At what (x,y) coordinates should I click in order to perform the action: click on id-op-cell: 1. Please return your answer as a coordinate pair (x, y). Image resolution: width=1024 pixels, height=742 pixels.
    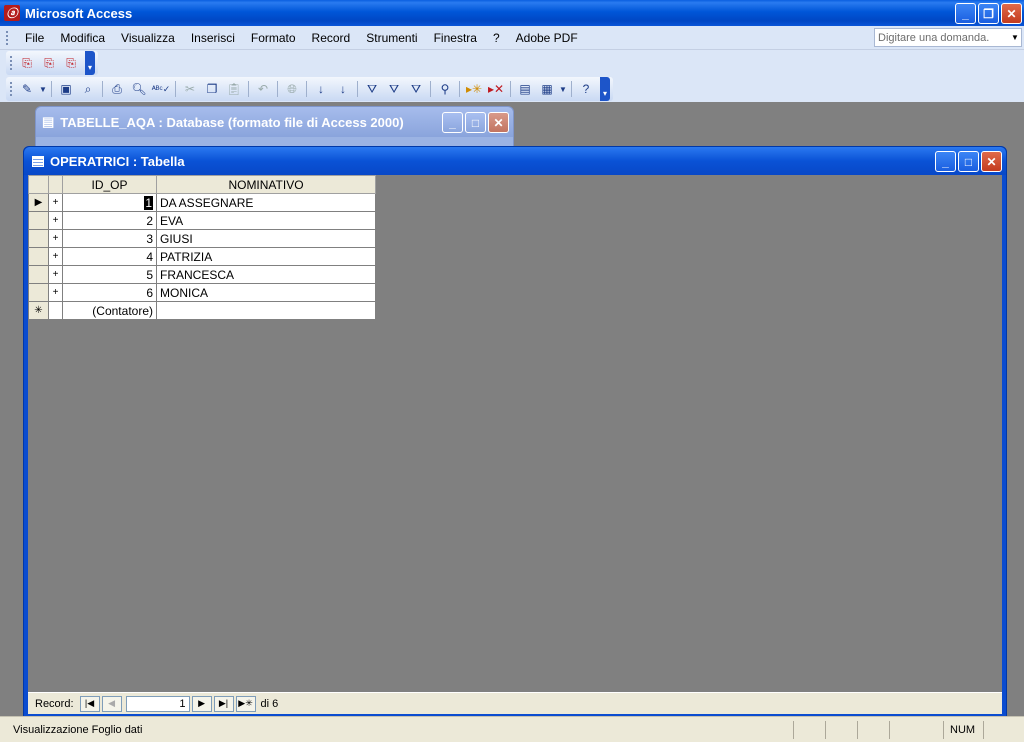
    Looking at the image, I should click on (109, 202).